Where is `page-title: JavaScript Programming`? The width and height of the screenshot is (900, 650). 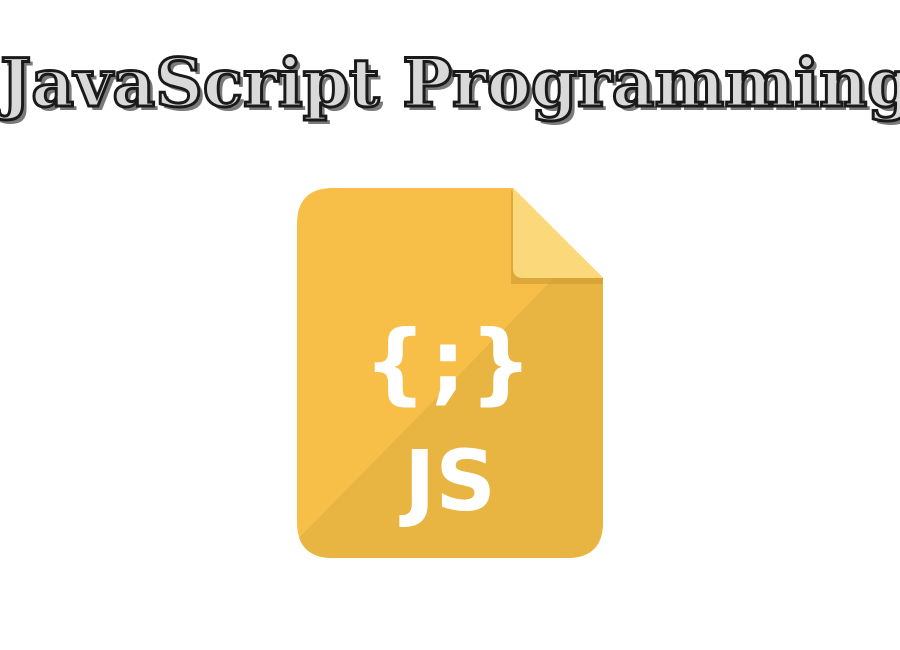
page-title: JavaScript Programming is located at coordinates (450, 83).